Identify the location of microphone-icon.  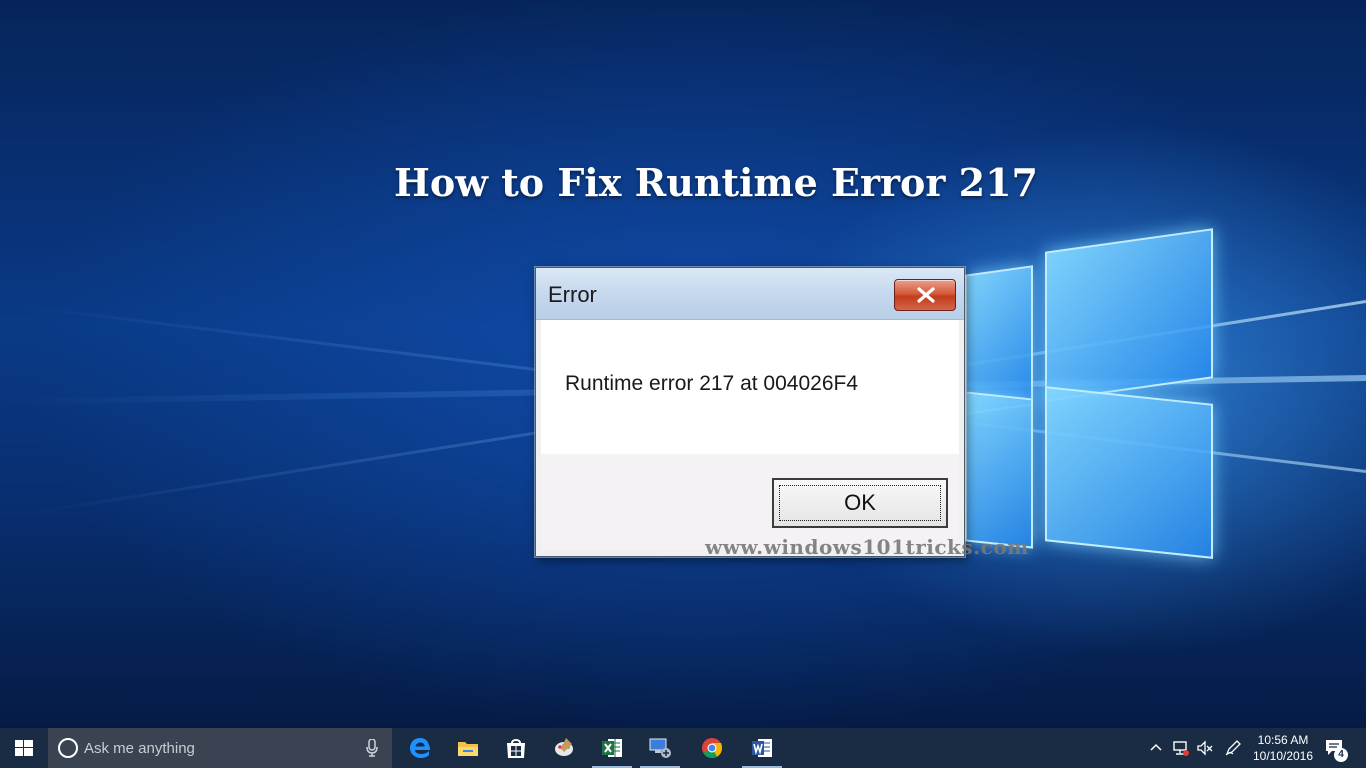
(372, 748).